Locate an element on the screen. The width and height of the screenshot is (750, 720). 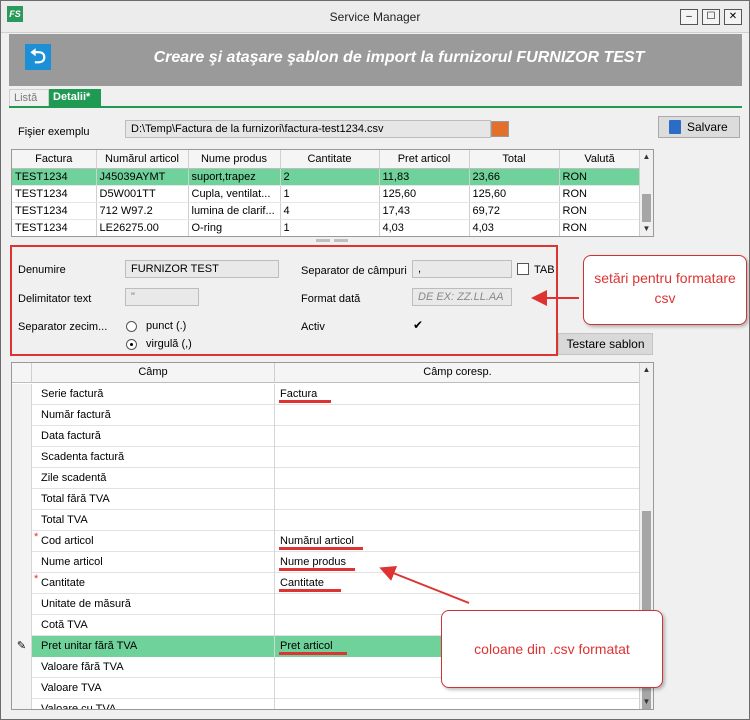
mapping-field-name: Valoare cu TVA is located at coordinates (153, 704).